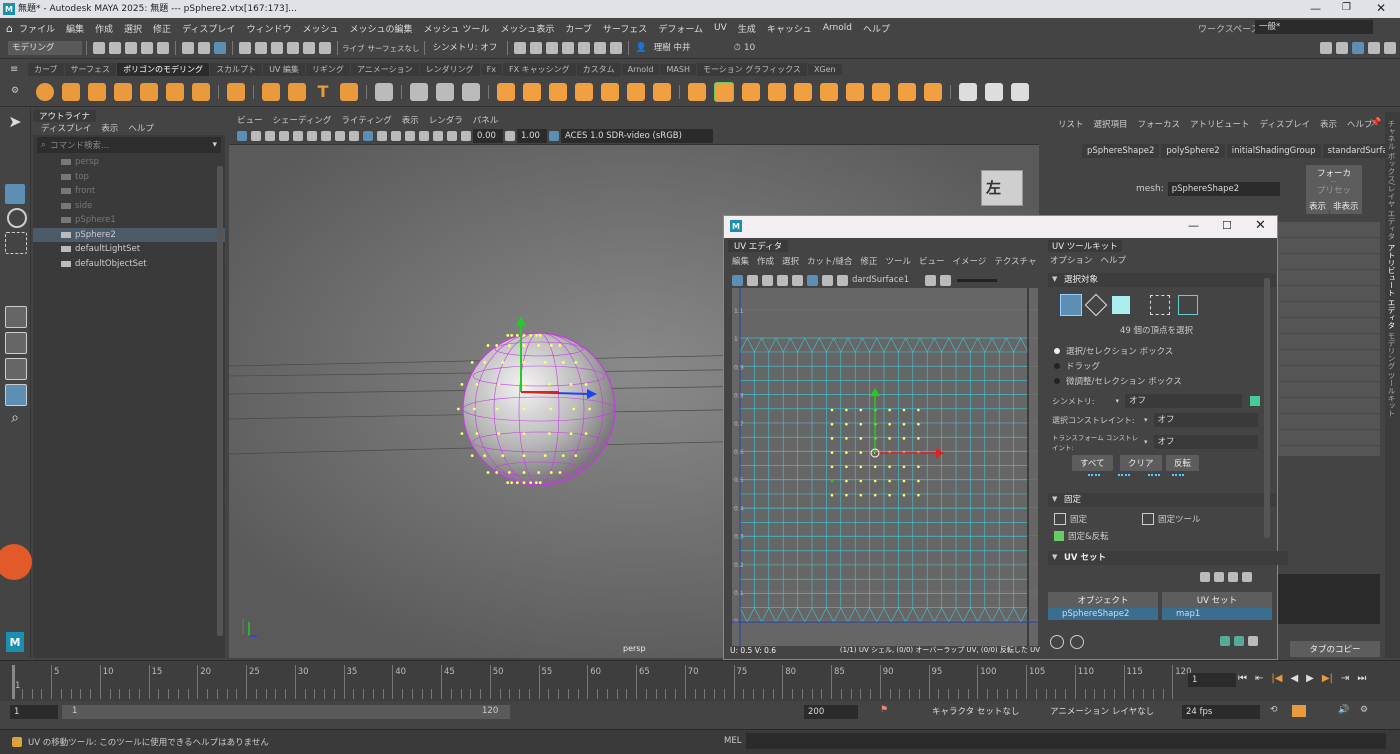  Describe the element at coordinates (803, 92) in the screenshot. I see `append-polygon-icon` at that location.